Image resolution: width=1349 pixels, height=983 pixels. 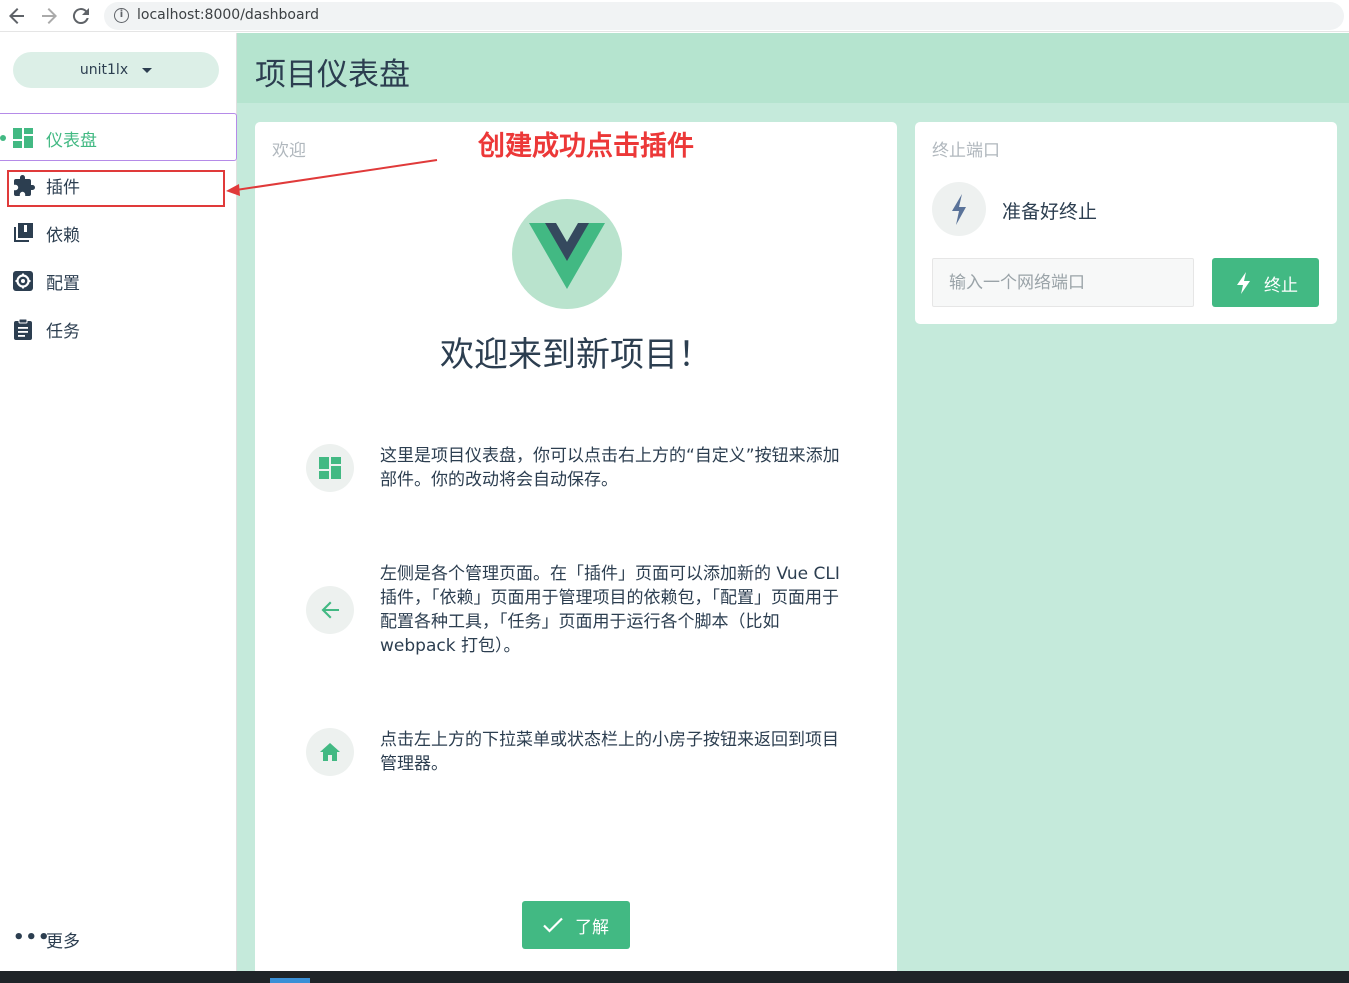 What do you see at coordinates (592, 928) in the screenshot?
I see `acknowledge-label: 了解` at bounding box center [592, 928].